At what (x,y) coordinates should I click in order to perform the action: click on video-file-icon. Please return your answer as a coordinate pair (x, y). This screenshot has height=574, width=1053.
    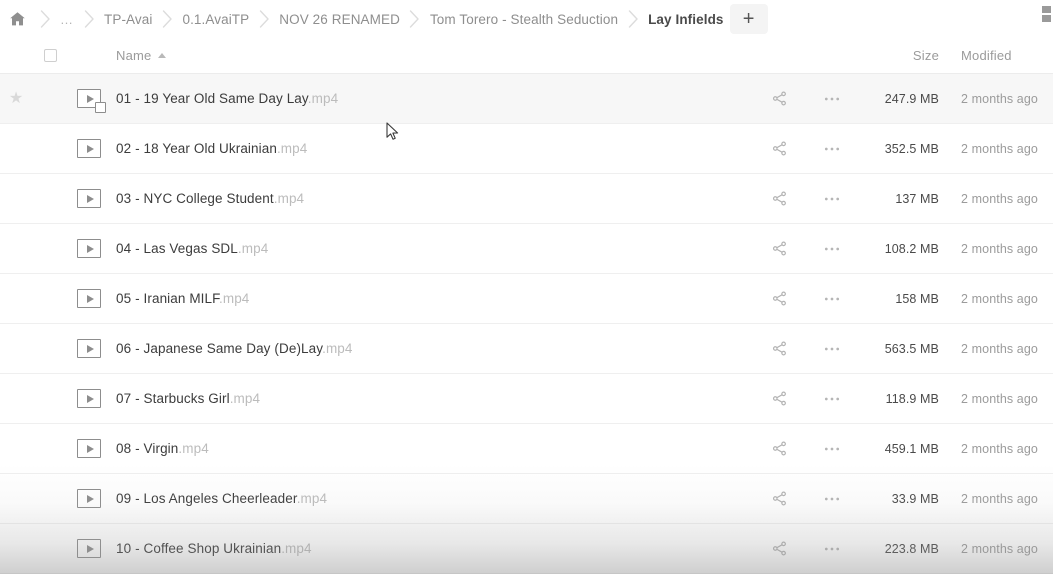
    Looking at the image, I should click on (89, 498).